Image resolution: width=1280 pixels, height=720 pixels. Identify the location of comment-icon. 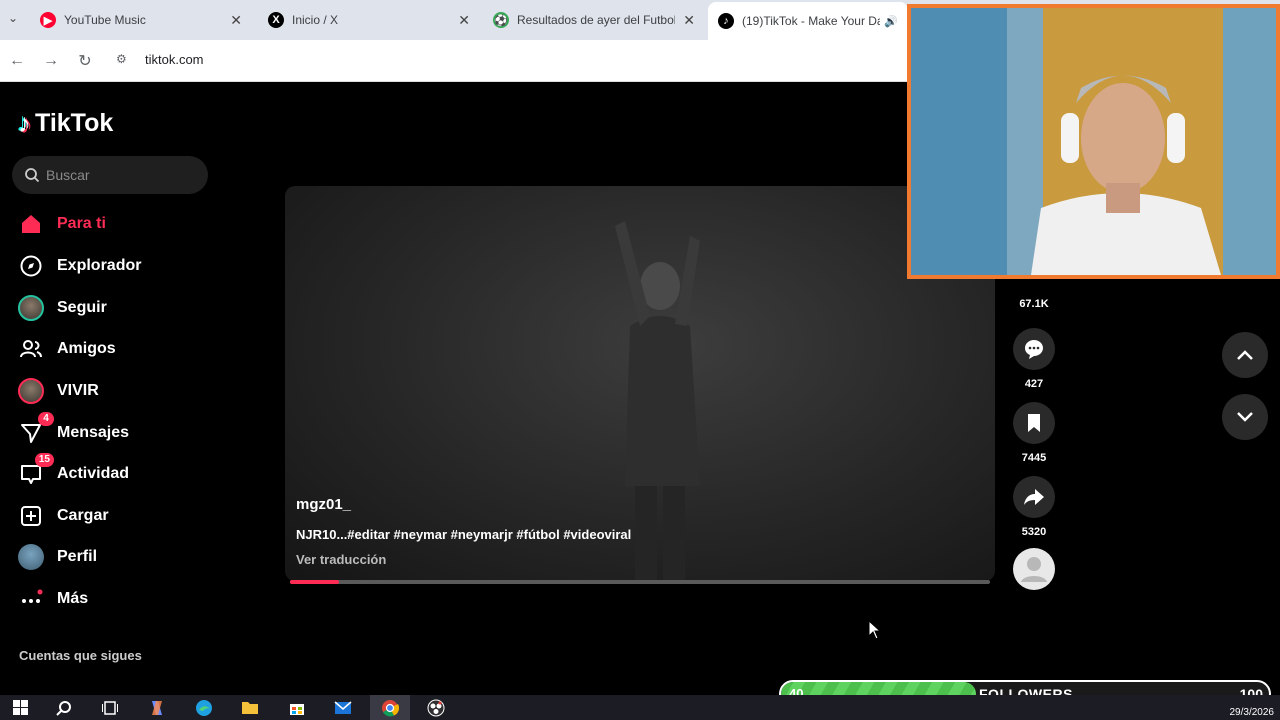
(1034, 349).